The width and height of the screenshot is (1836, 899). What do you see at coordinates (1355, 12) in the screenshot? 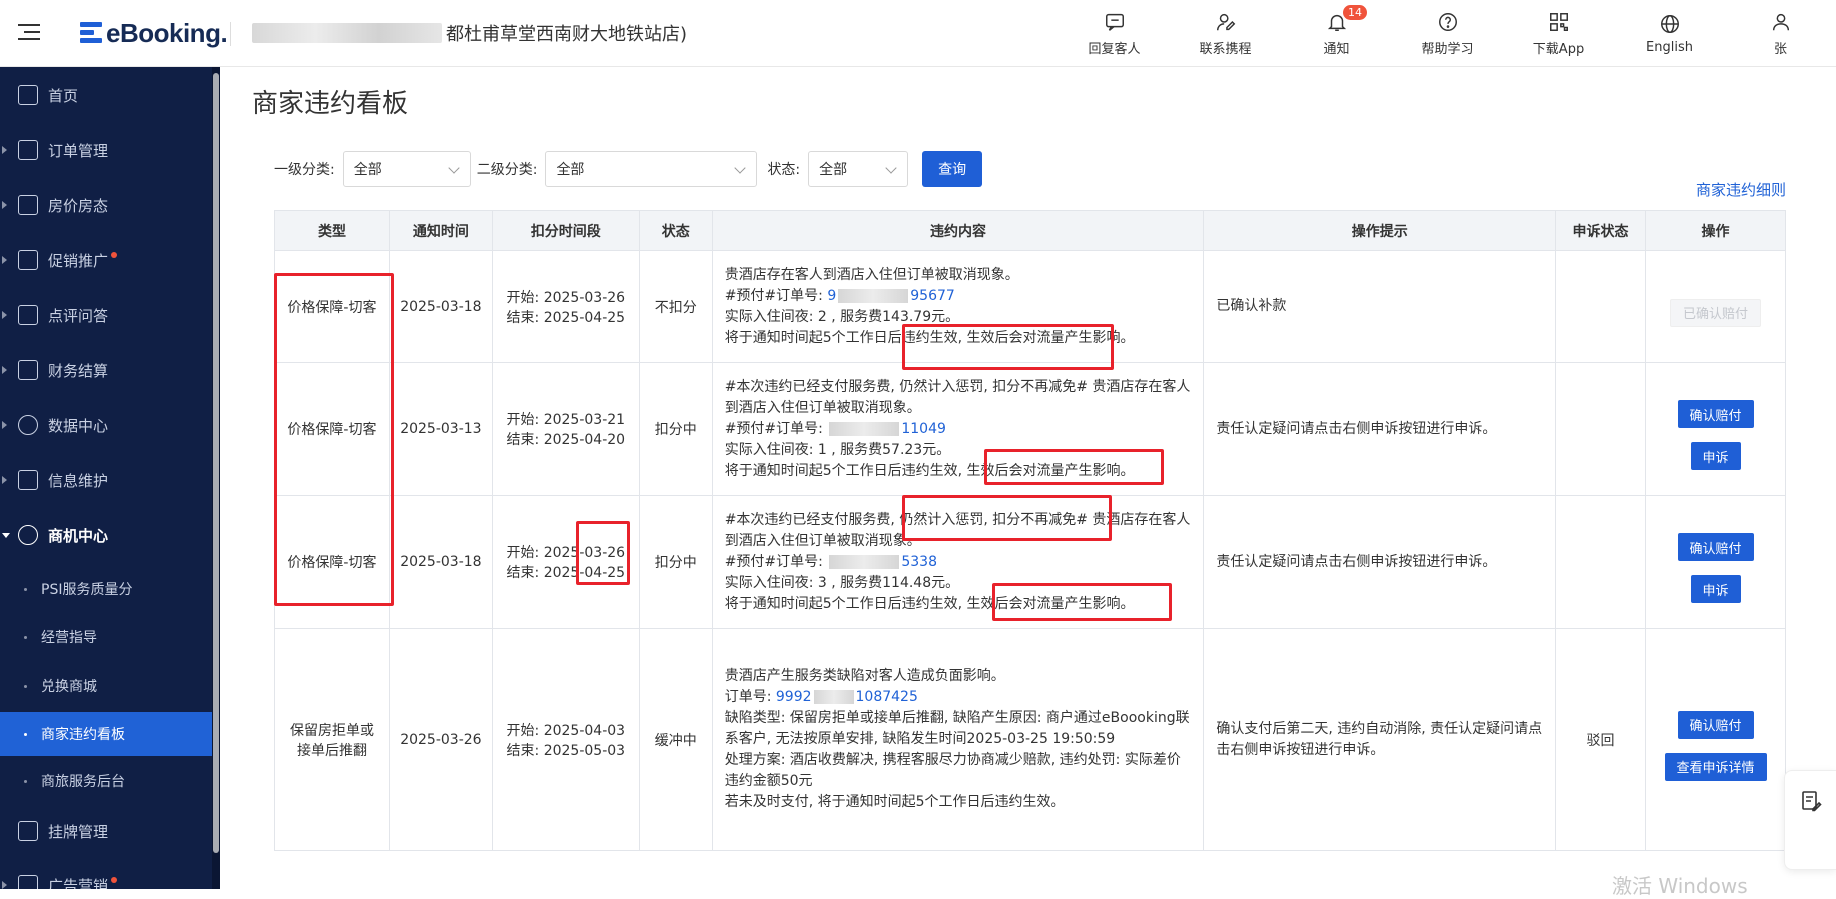
I see `notification-badge: 14` at bounding box center [1355, 12].